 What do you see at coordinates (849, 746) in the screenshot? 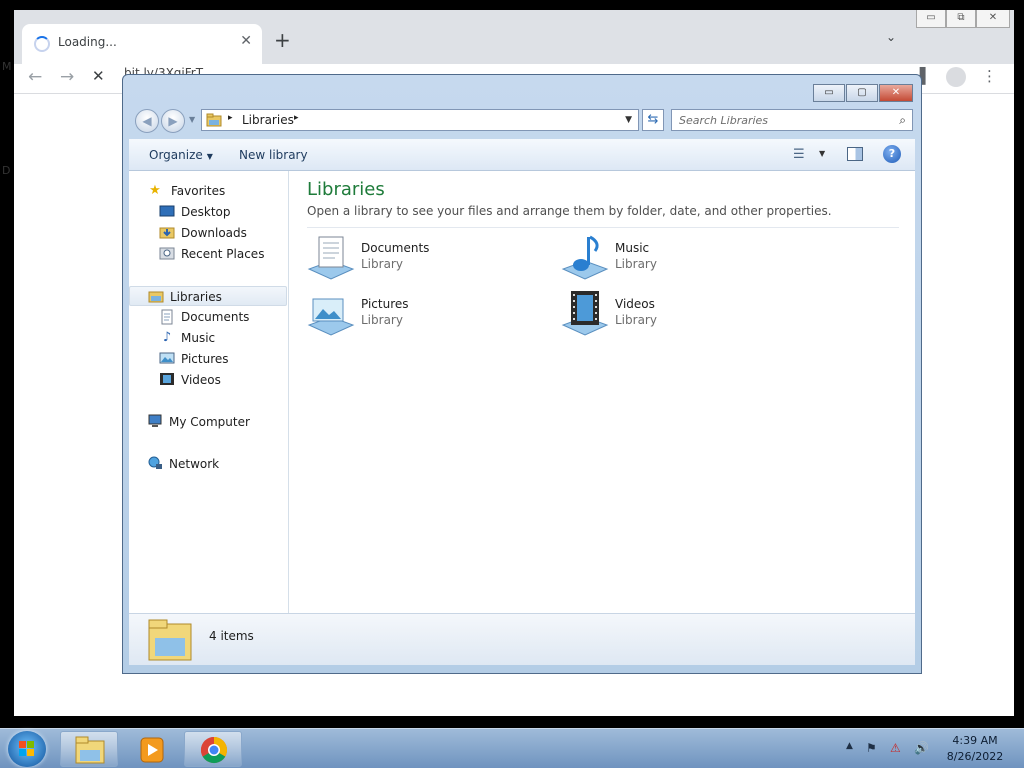
I see `show-hidden-icons-button: ▲` at bounding box center [849, 746].